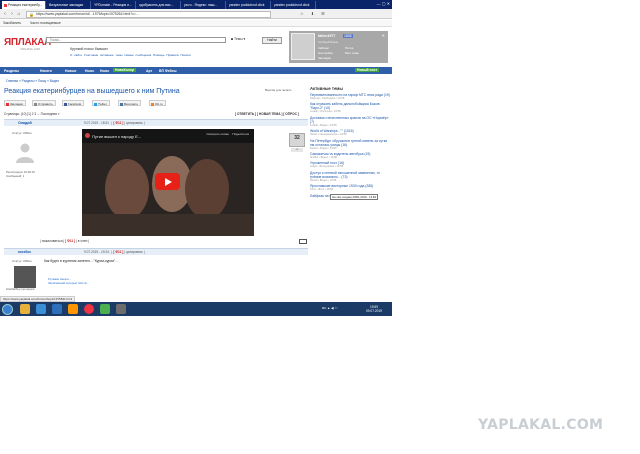  What do you see at coordinates (41, 309) in the screenshot?
I see `ie-icon` at bounding box center [41, 309].